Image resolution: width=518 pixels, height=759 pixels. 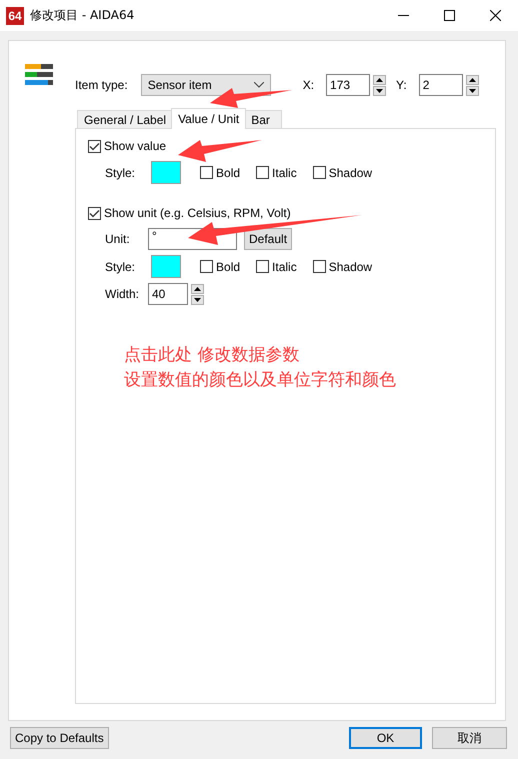 What do you see at coordinates (469, 738) in the screenshot?
I see `dialog-button: 取消` at bounding box center [469, 738].